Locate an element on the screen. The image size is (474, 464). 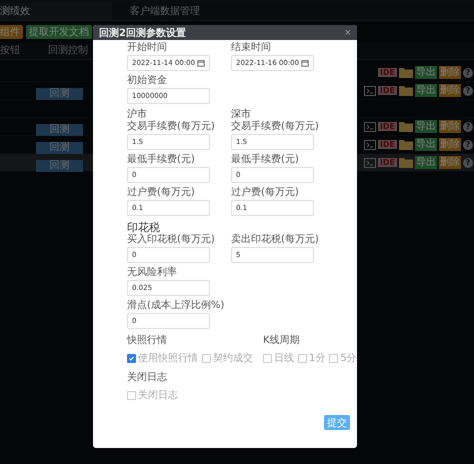
dialog-title: 回测2回测参数设置 is located at coordinates (142, 33).